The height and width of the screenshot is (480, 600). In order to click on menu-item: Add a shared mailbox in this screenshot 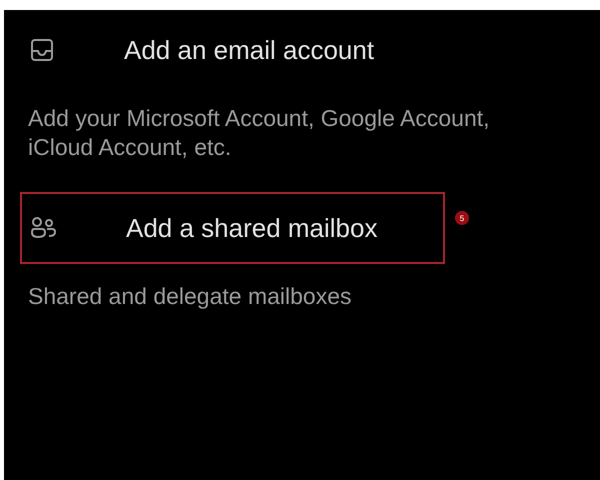, I will do `click(232, 228)`.